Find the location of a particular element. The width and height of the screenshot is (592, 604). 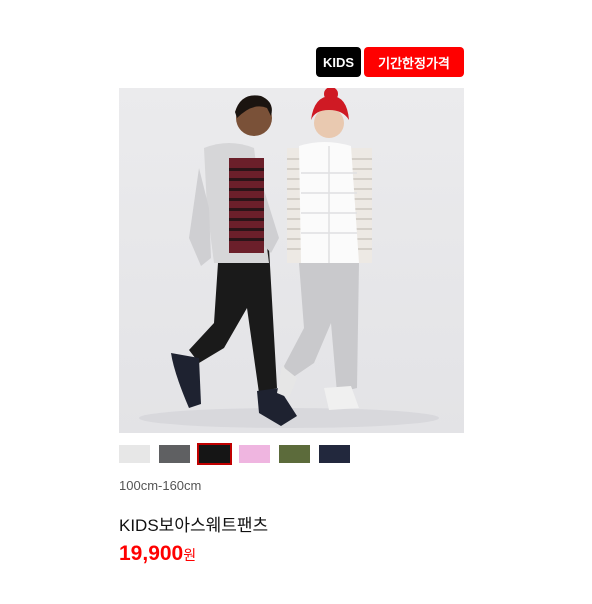

color-swatches is located at coordinates (234, 454).